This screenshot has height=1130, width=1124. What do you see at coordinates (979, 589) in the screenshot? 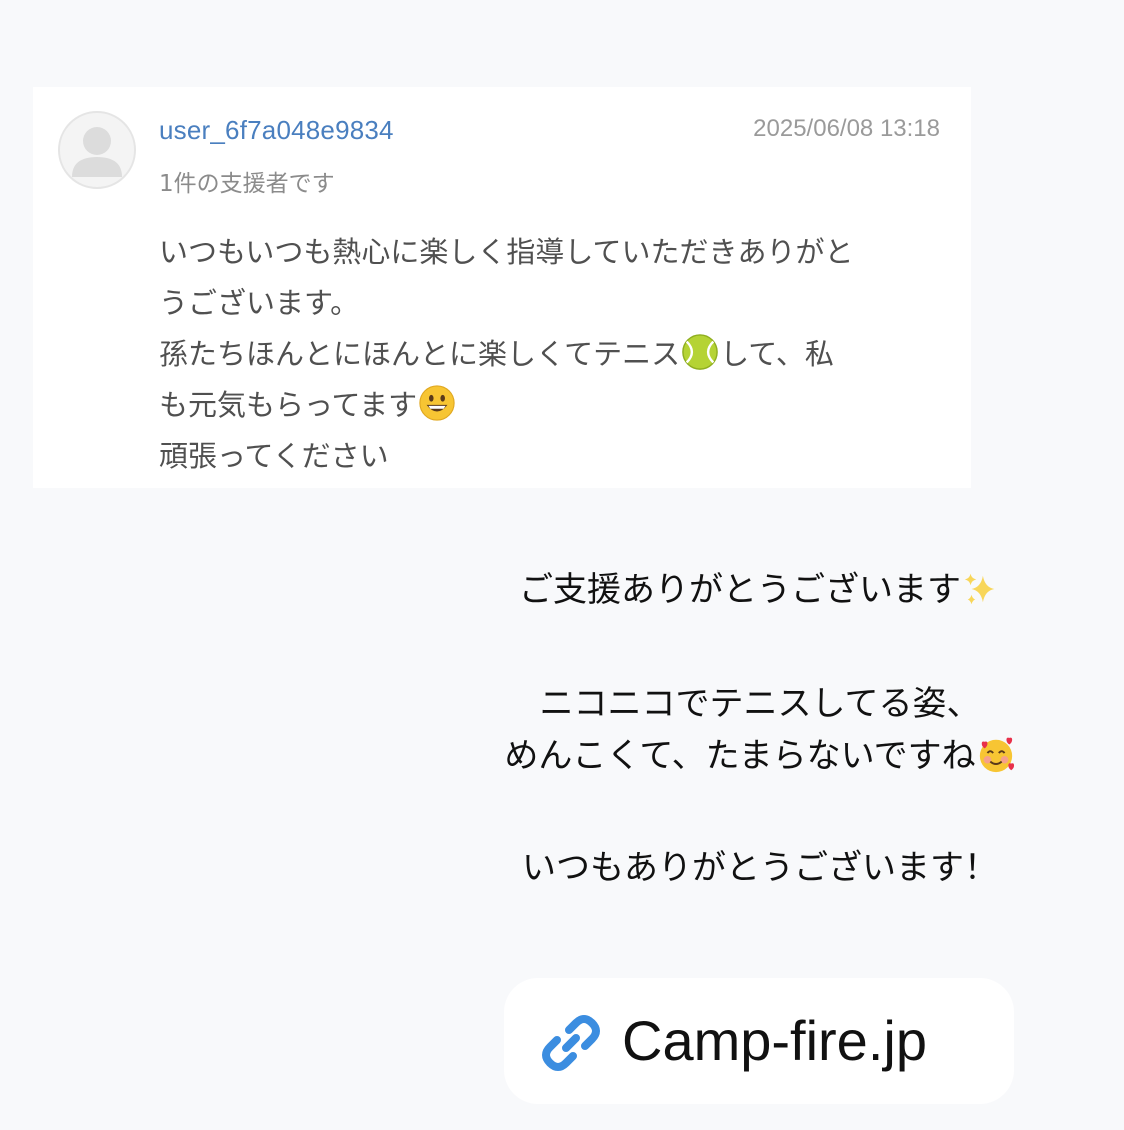
I see `sparkles-icon` at bounding box center [979, 589].